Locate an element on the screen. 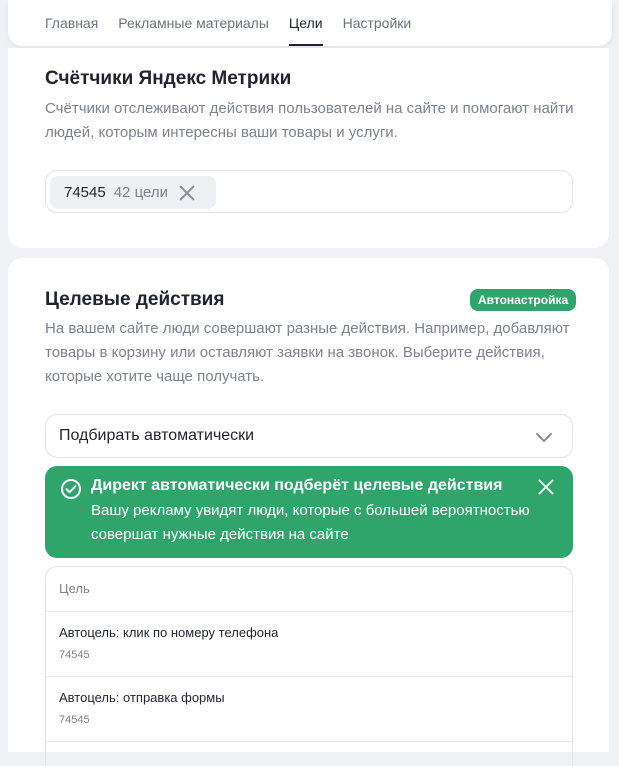 Image resolution: width=619 pixels, height=766 pixels. counters-title: Счётчики Яндекс Метрики is located at coordinates (168, 78).